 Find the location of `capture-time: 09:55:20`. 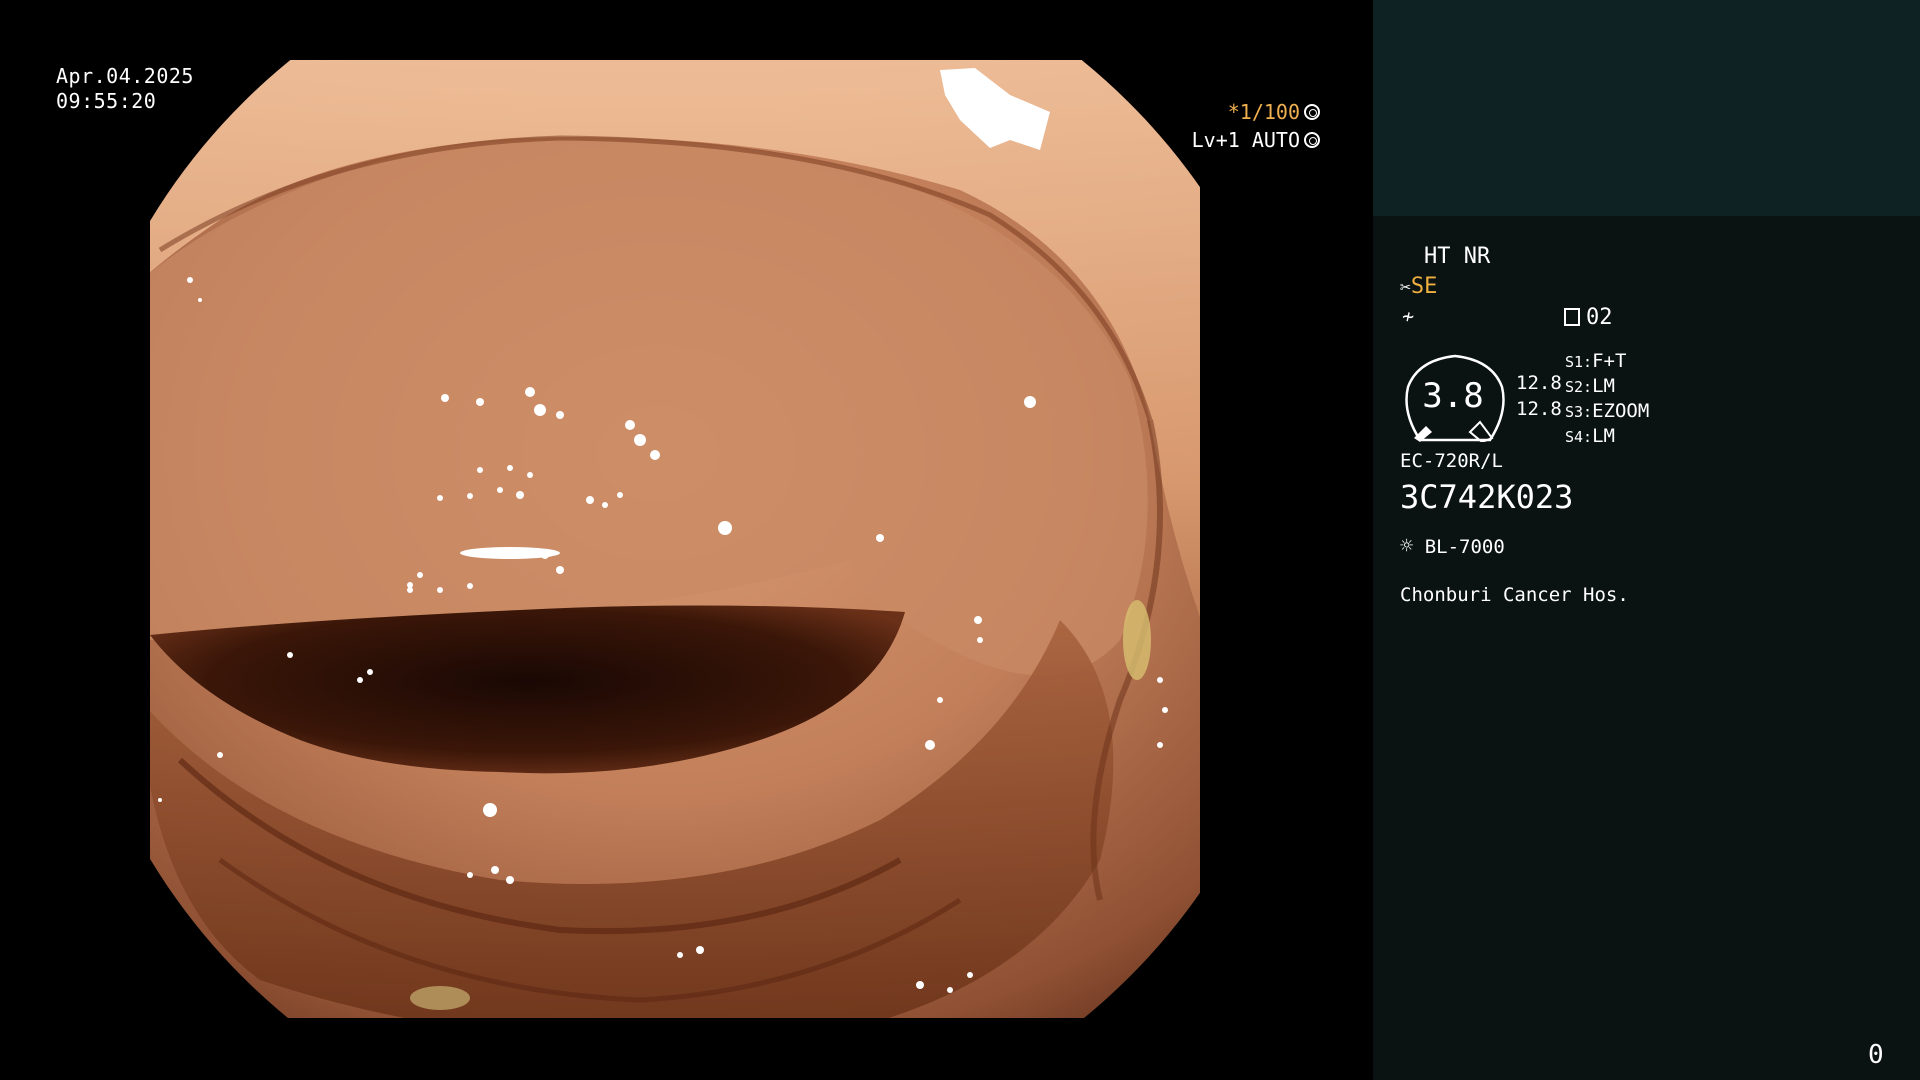

capture-time: 09:55:20 is located at coordinates (106, 101).